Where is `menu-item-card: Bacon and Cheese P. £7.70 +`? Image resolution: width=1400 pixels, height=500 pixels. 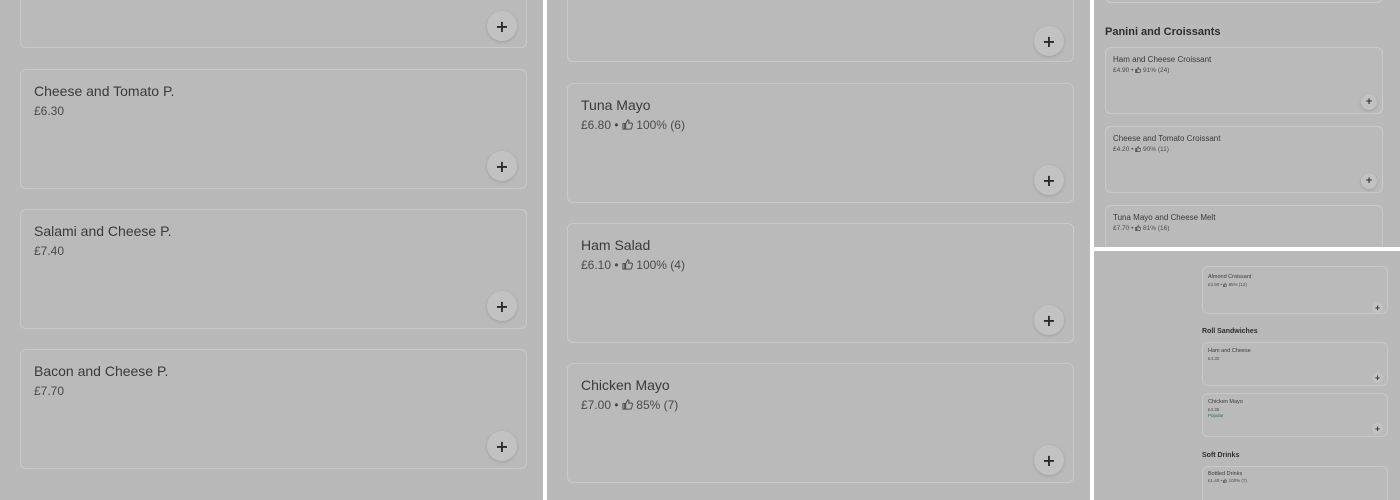
menu-item-card: Bacon and Cheese P. £7.70 + is located at coordinates (273, 409).